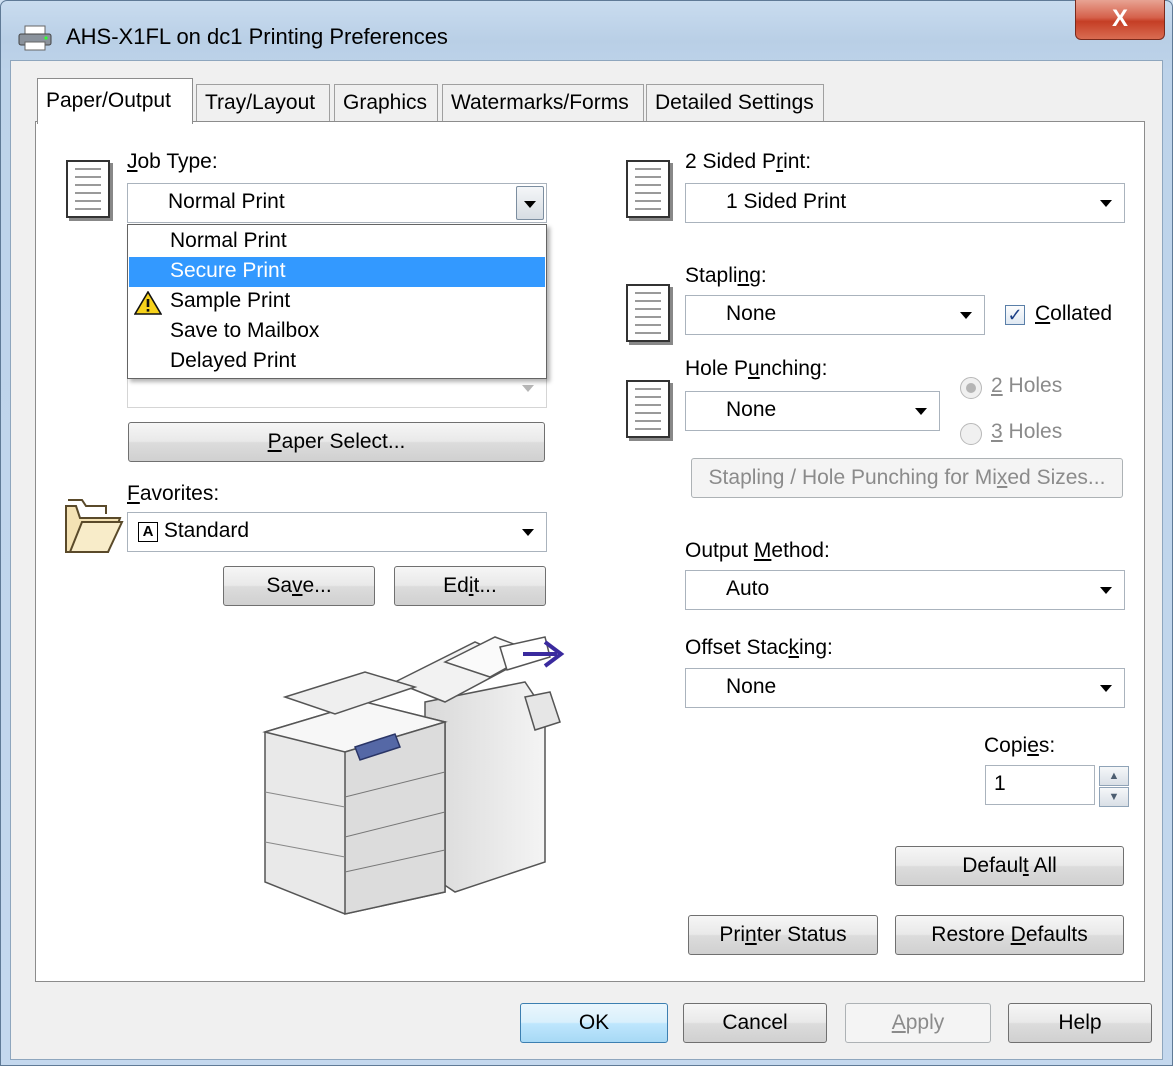 This screenshot has height=1066, width=1173. Describe the element at coordinates (540, 102) in the screenshot. I see `tab-label: Watermarks/Forms` at that location.